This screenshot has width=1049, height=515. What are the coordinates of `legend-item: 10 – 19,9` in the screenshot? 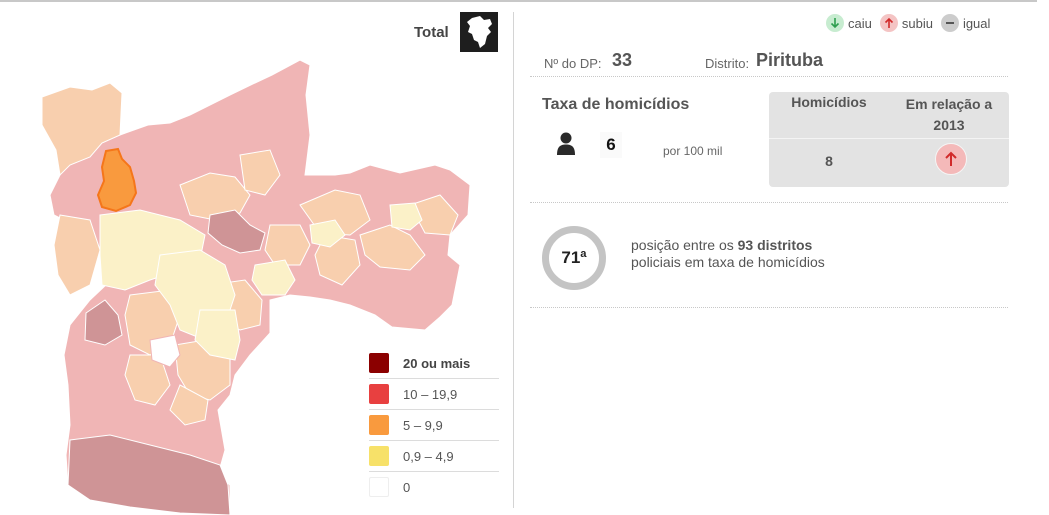 It's located at (434, 393).